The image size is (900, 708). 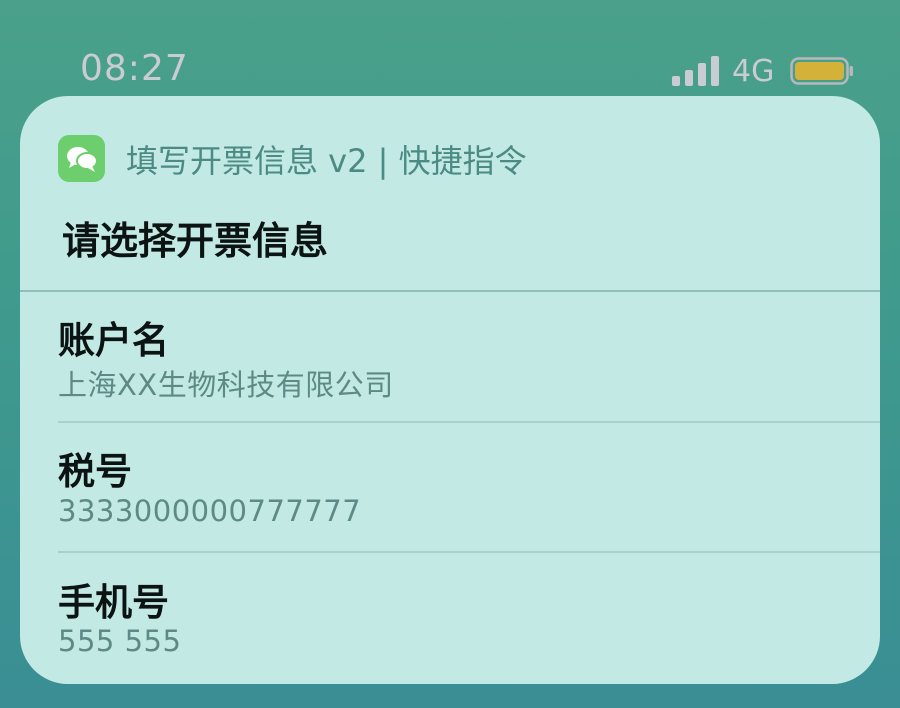 What do you see at coordinates (821, 71) in the screenshot?
I see `battery-icon` at bounding box center [821, 71].